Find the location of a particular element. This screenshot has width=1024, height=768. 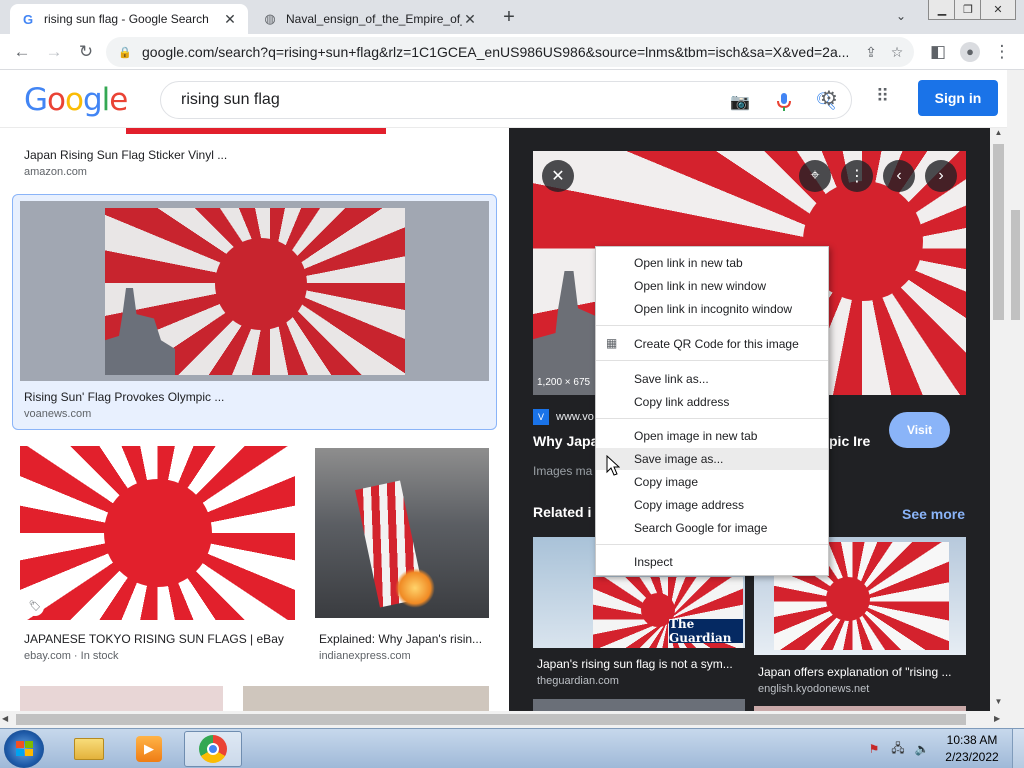

forward-button: → is located at coordinates (54, 52).